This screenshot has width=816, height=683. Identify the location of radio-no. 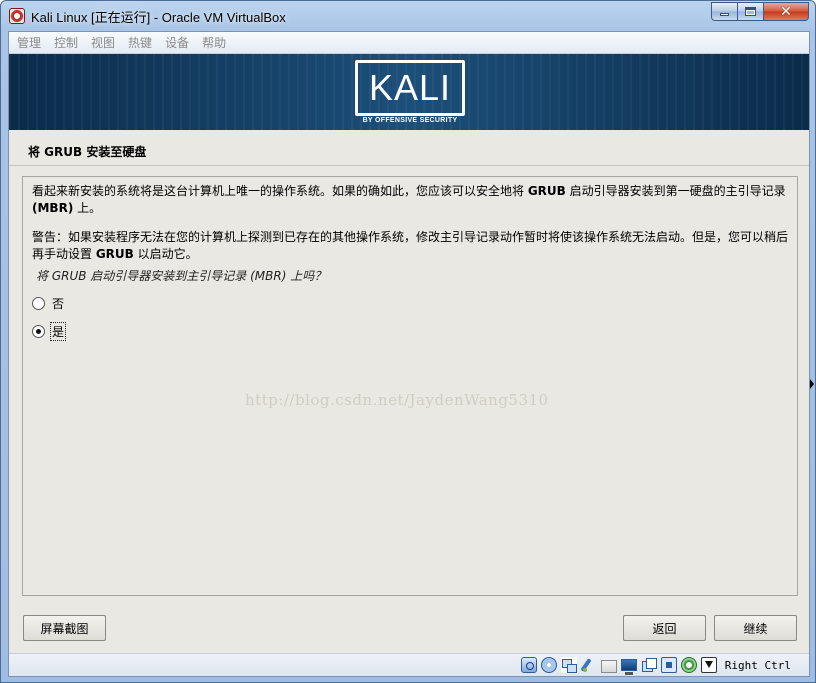
(38, 303).